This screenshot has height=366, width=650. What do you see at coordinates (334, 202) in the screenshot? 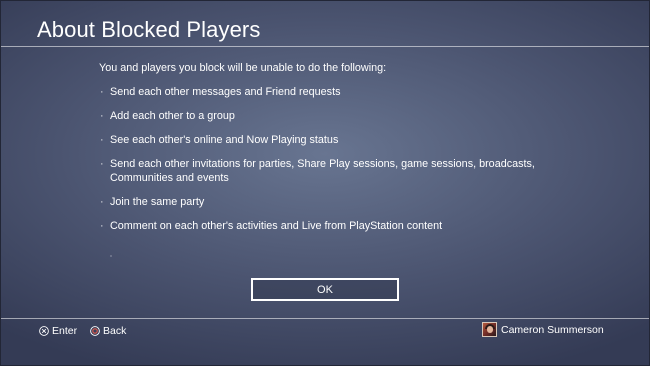
I see `list-item: · Join the same party` at bounding box center [334, 202].